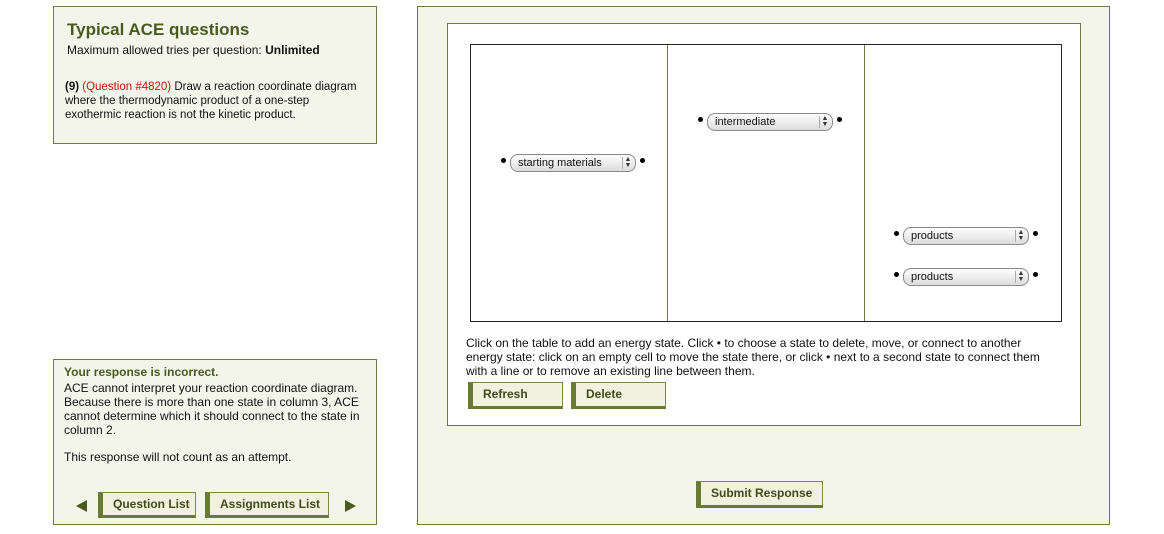  What do you see at coordinates (158, 29) in the screenshot?
I see `page-title: Typical ACE questions` at bounding box center [158, 29].